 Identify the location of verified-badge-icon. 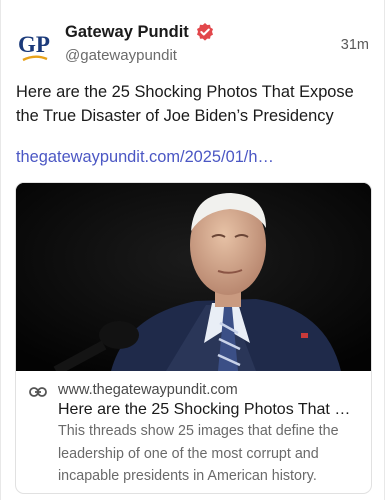
(205, 32).